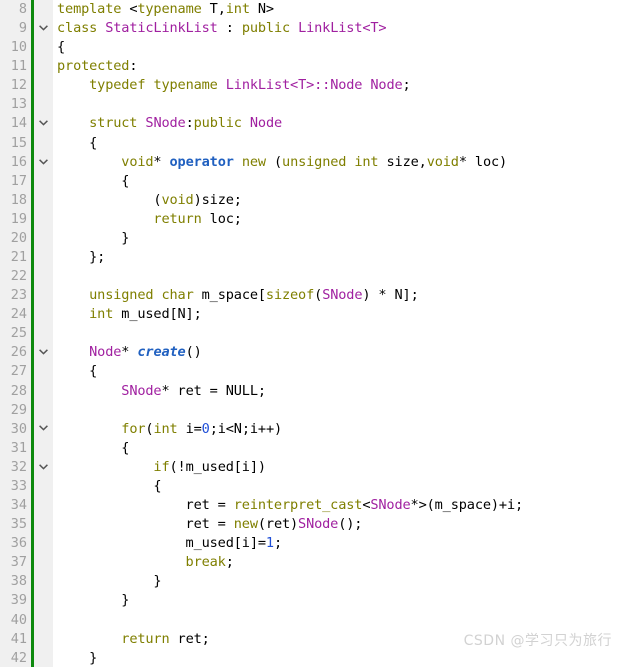 This screenshot has width=626, height=667. I want to click on code-token: T,, so click(213, 9).